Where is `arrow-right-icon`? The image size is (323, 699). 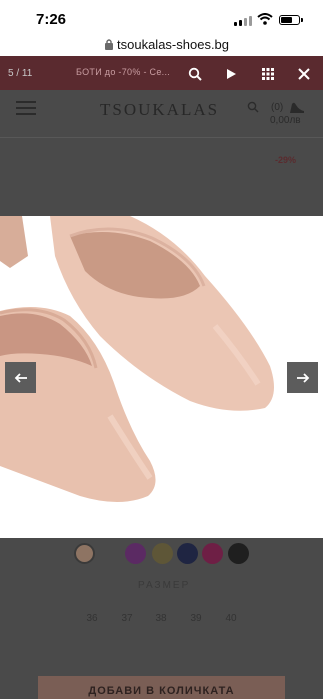 arrow-right-icon is located at coordinates (302, 377).